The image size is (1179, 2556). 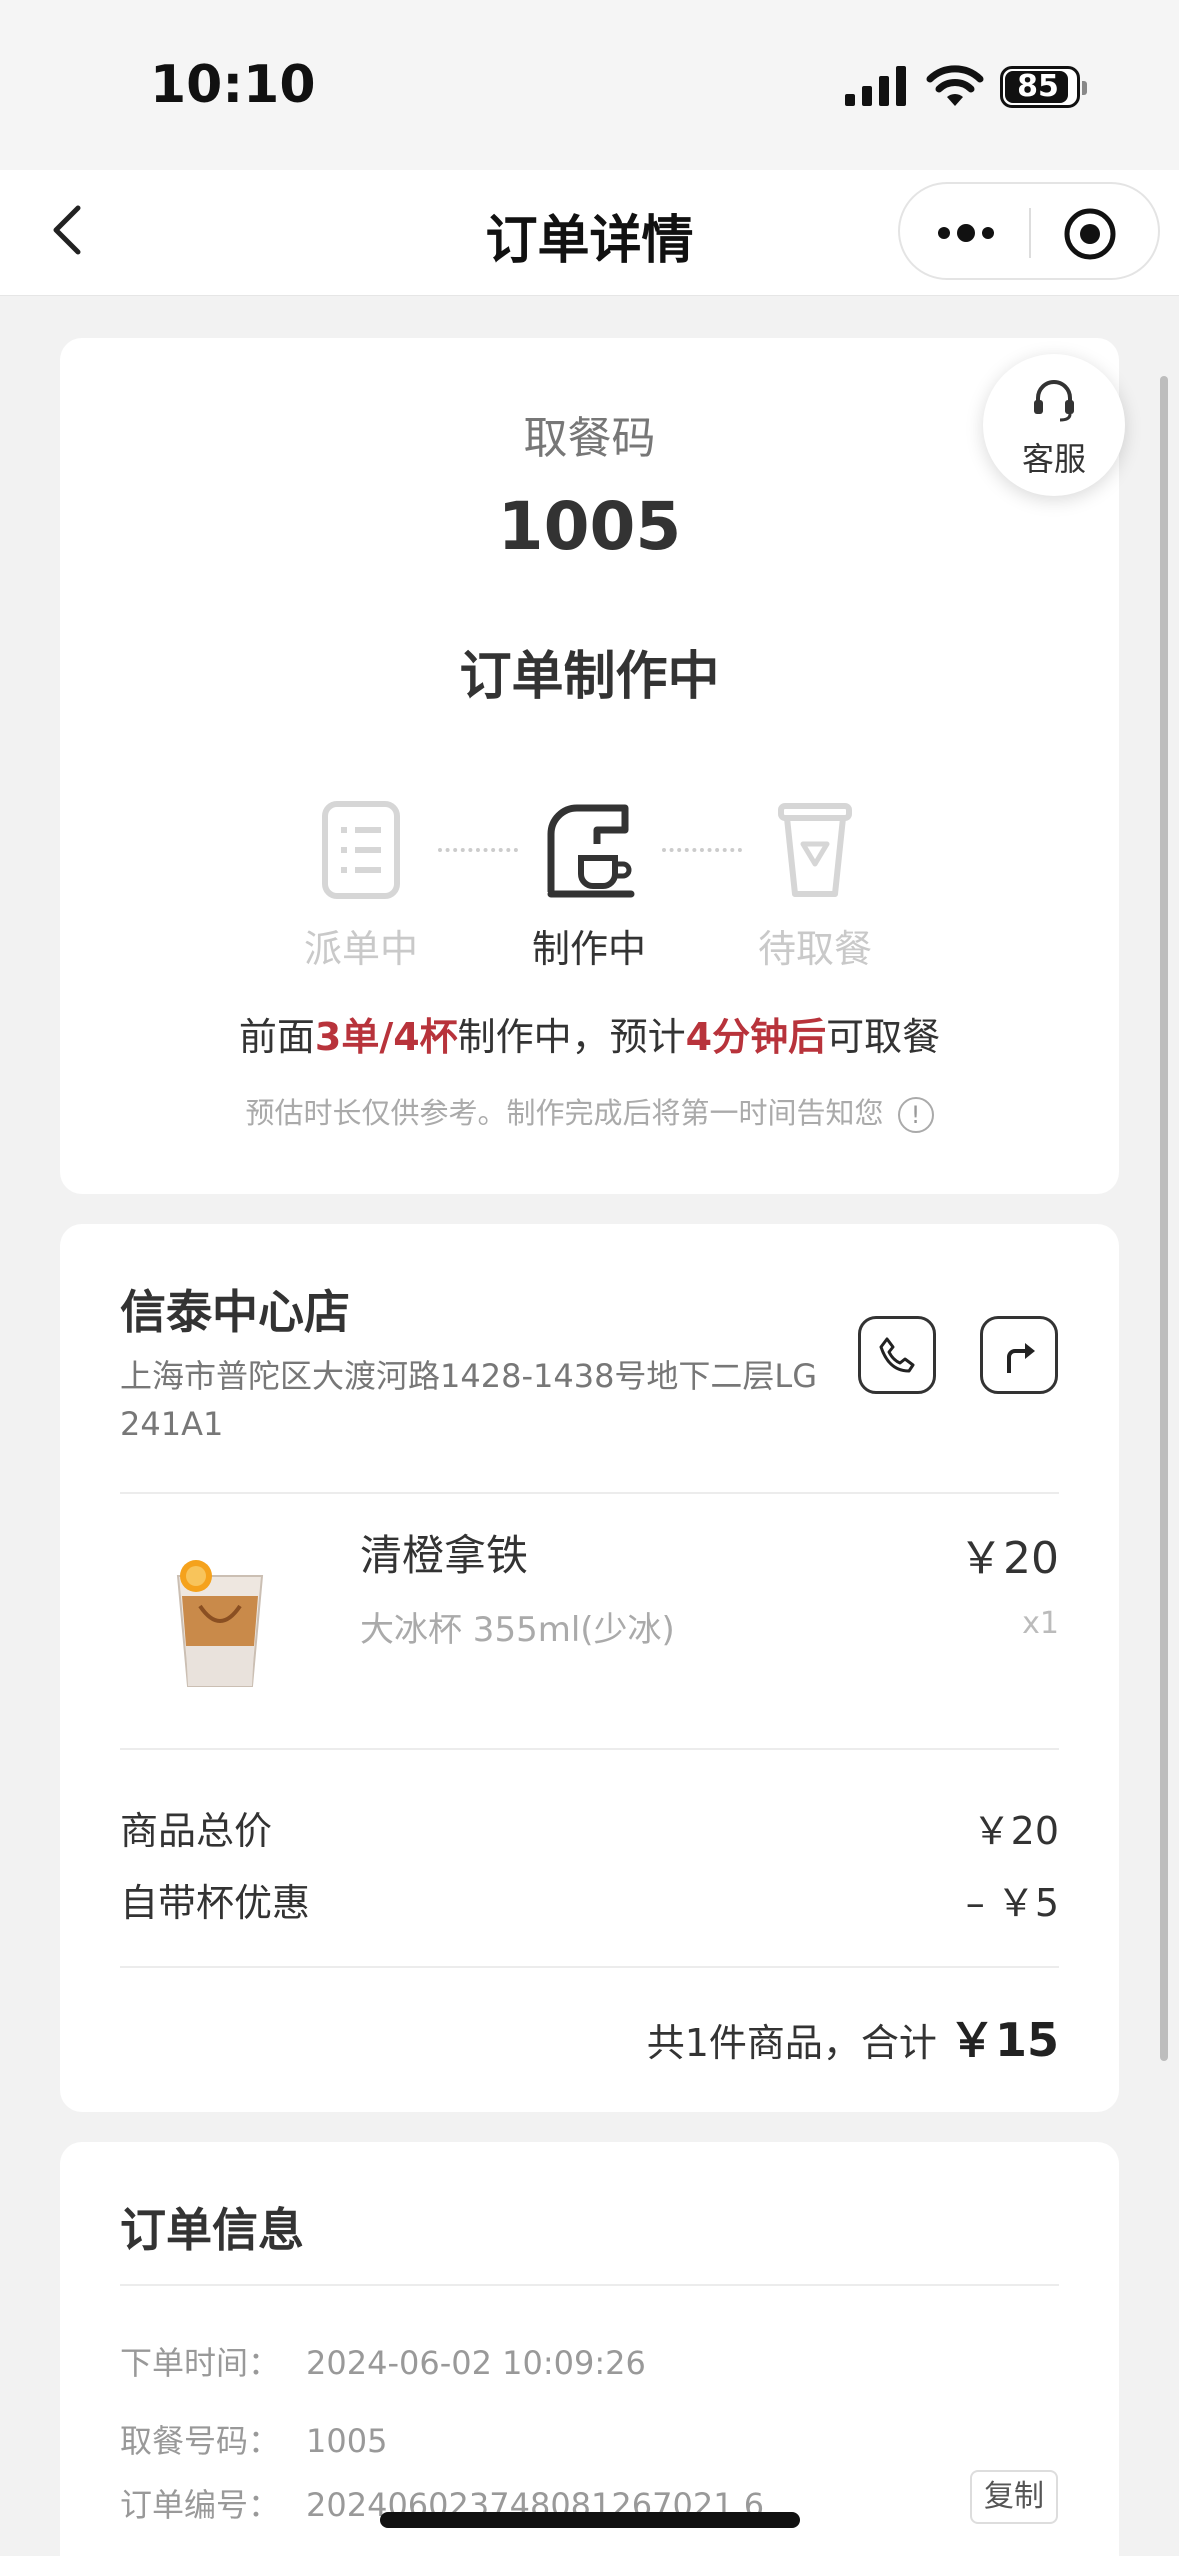 I want to click on battery-level: 85, so click(x=1038, y=86).